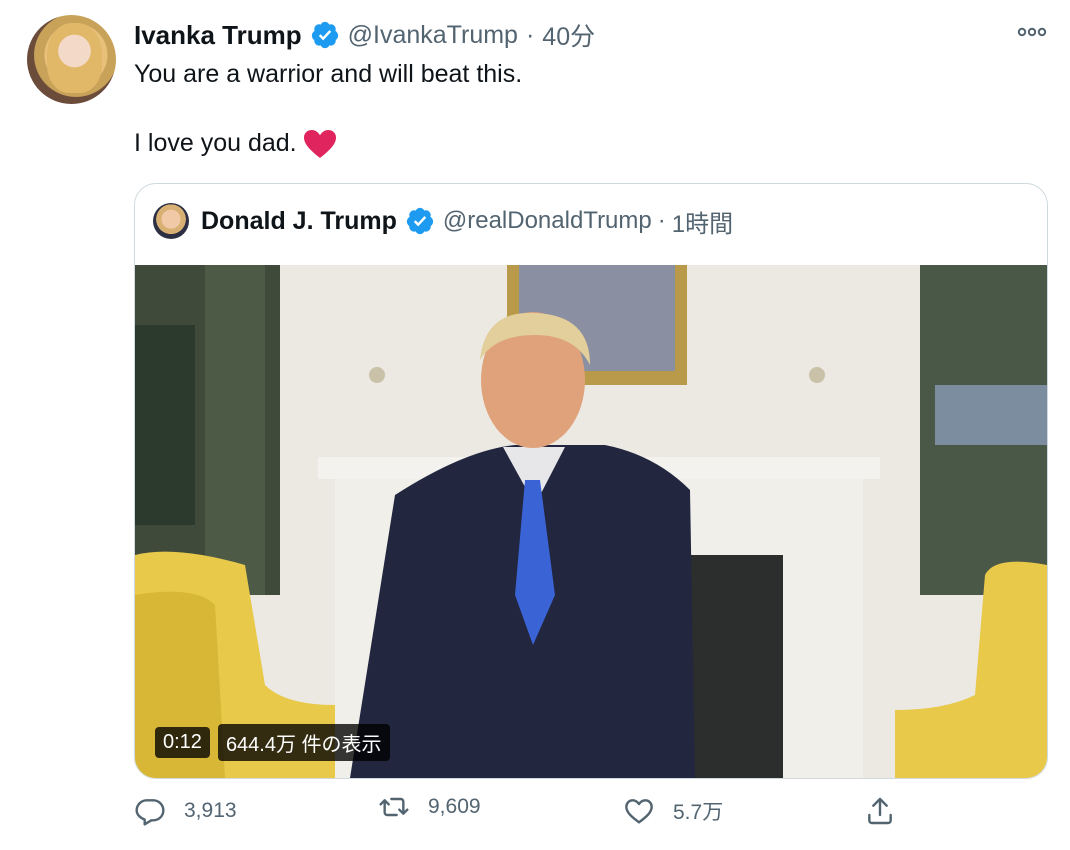 Image resolution: width=1070 pixels, height=850 pixels. Describe the element at coordinates (880, 811) in the screenshot. I see `share-icon` at that location.